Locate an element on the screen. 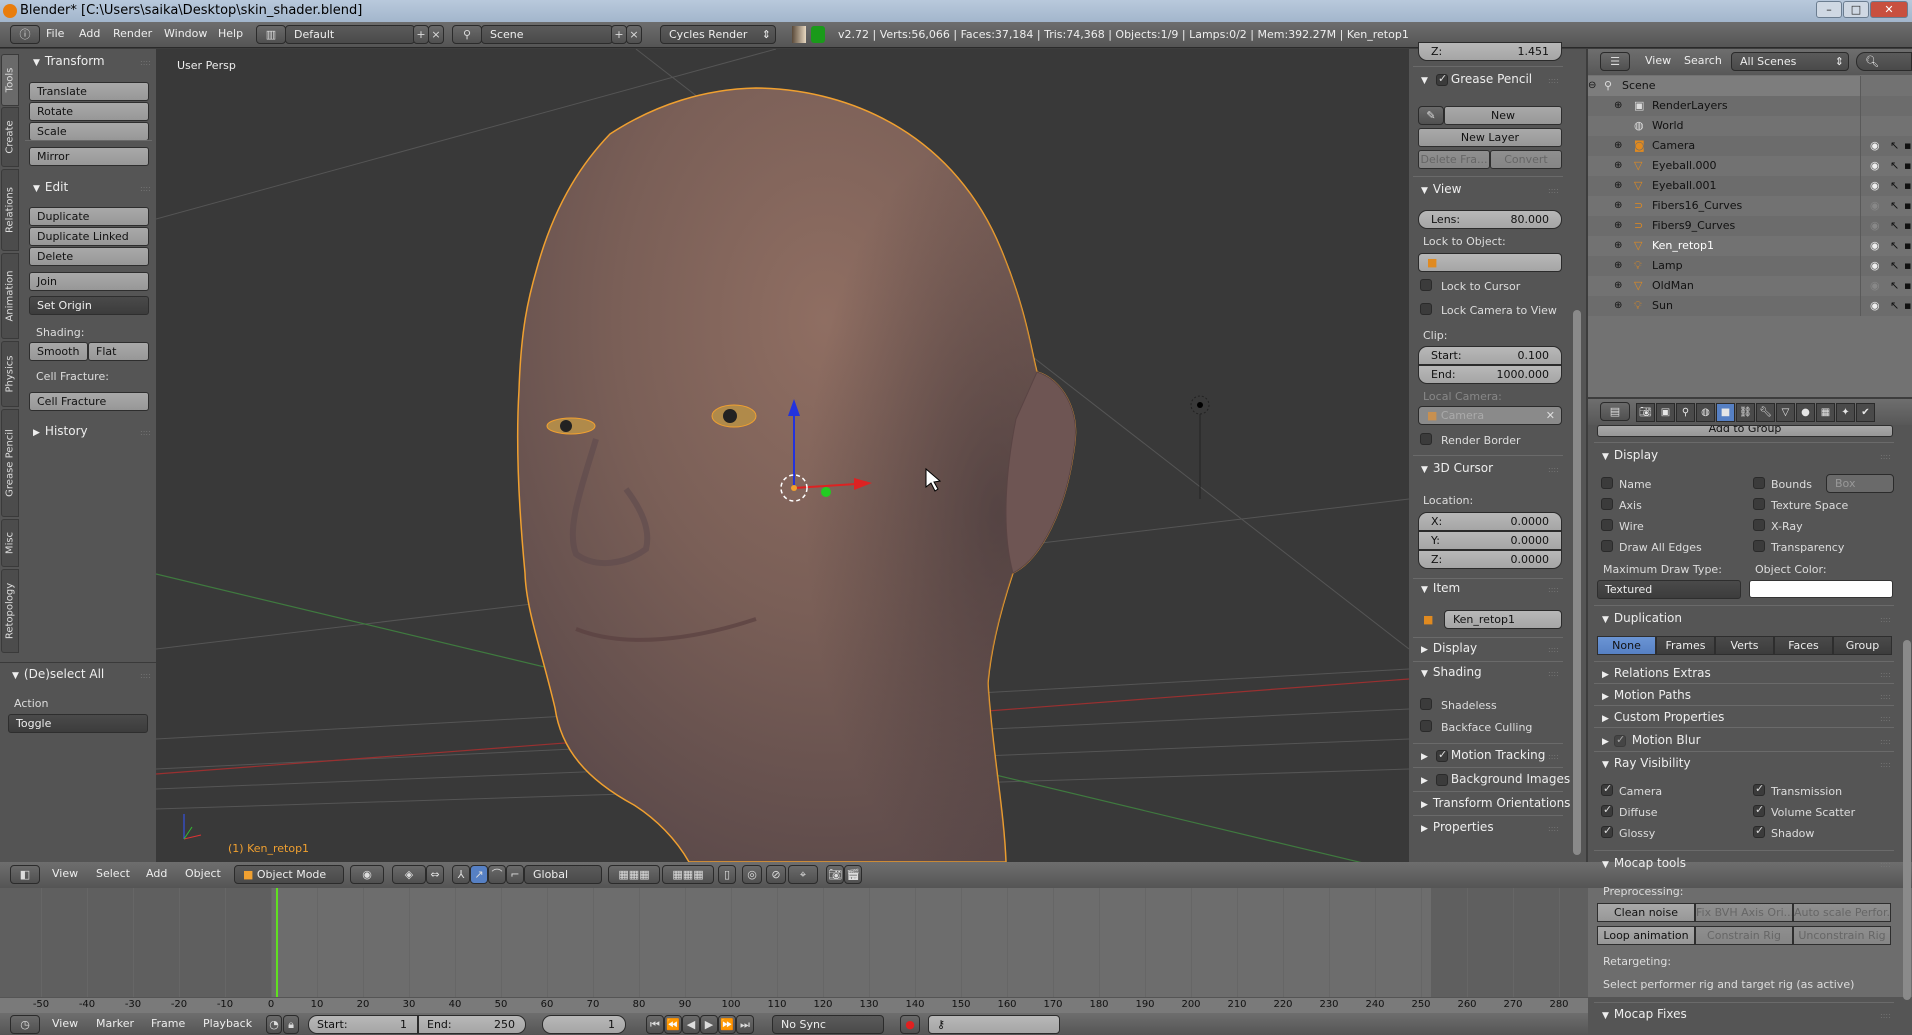 The image size is (1912, 1035). translate-manipulator-icon: ↗ is located at coordinates (479, 874).